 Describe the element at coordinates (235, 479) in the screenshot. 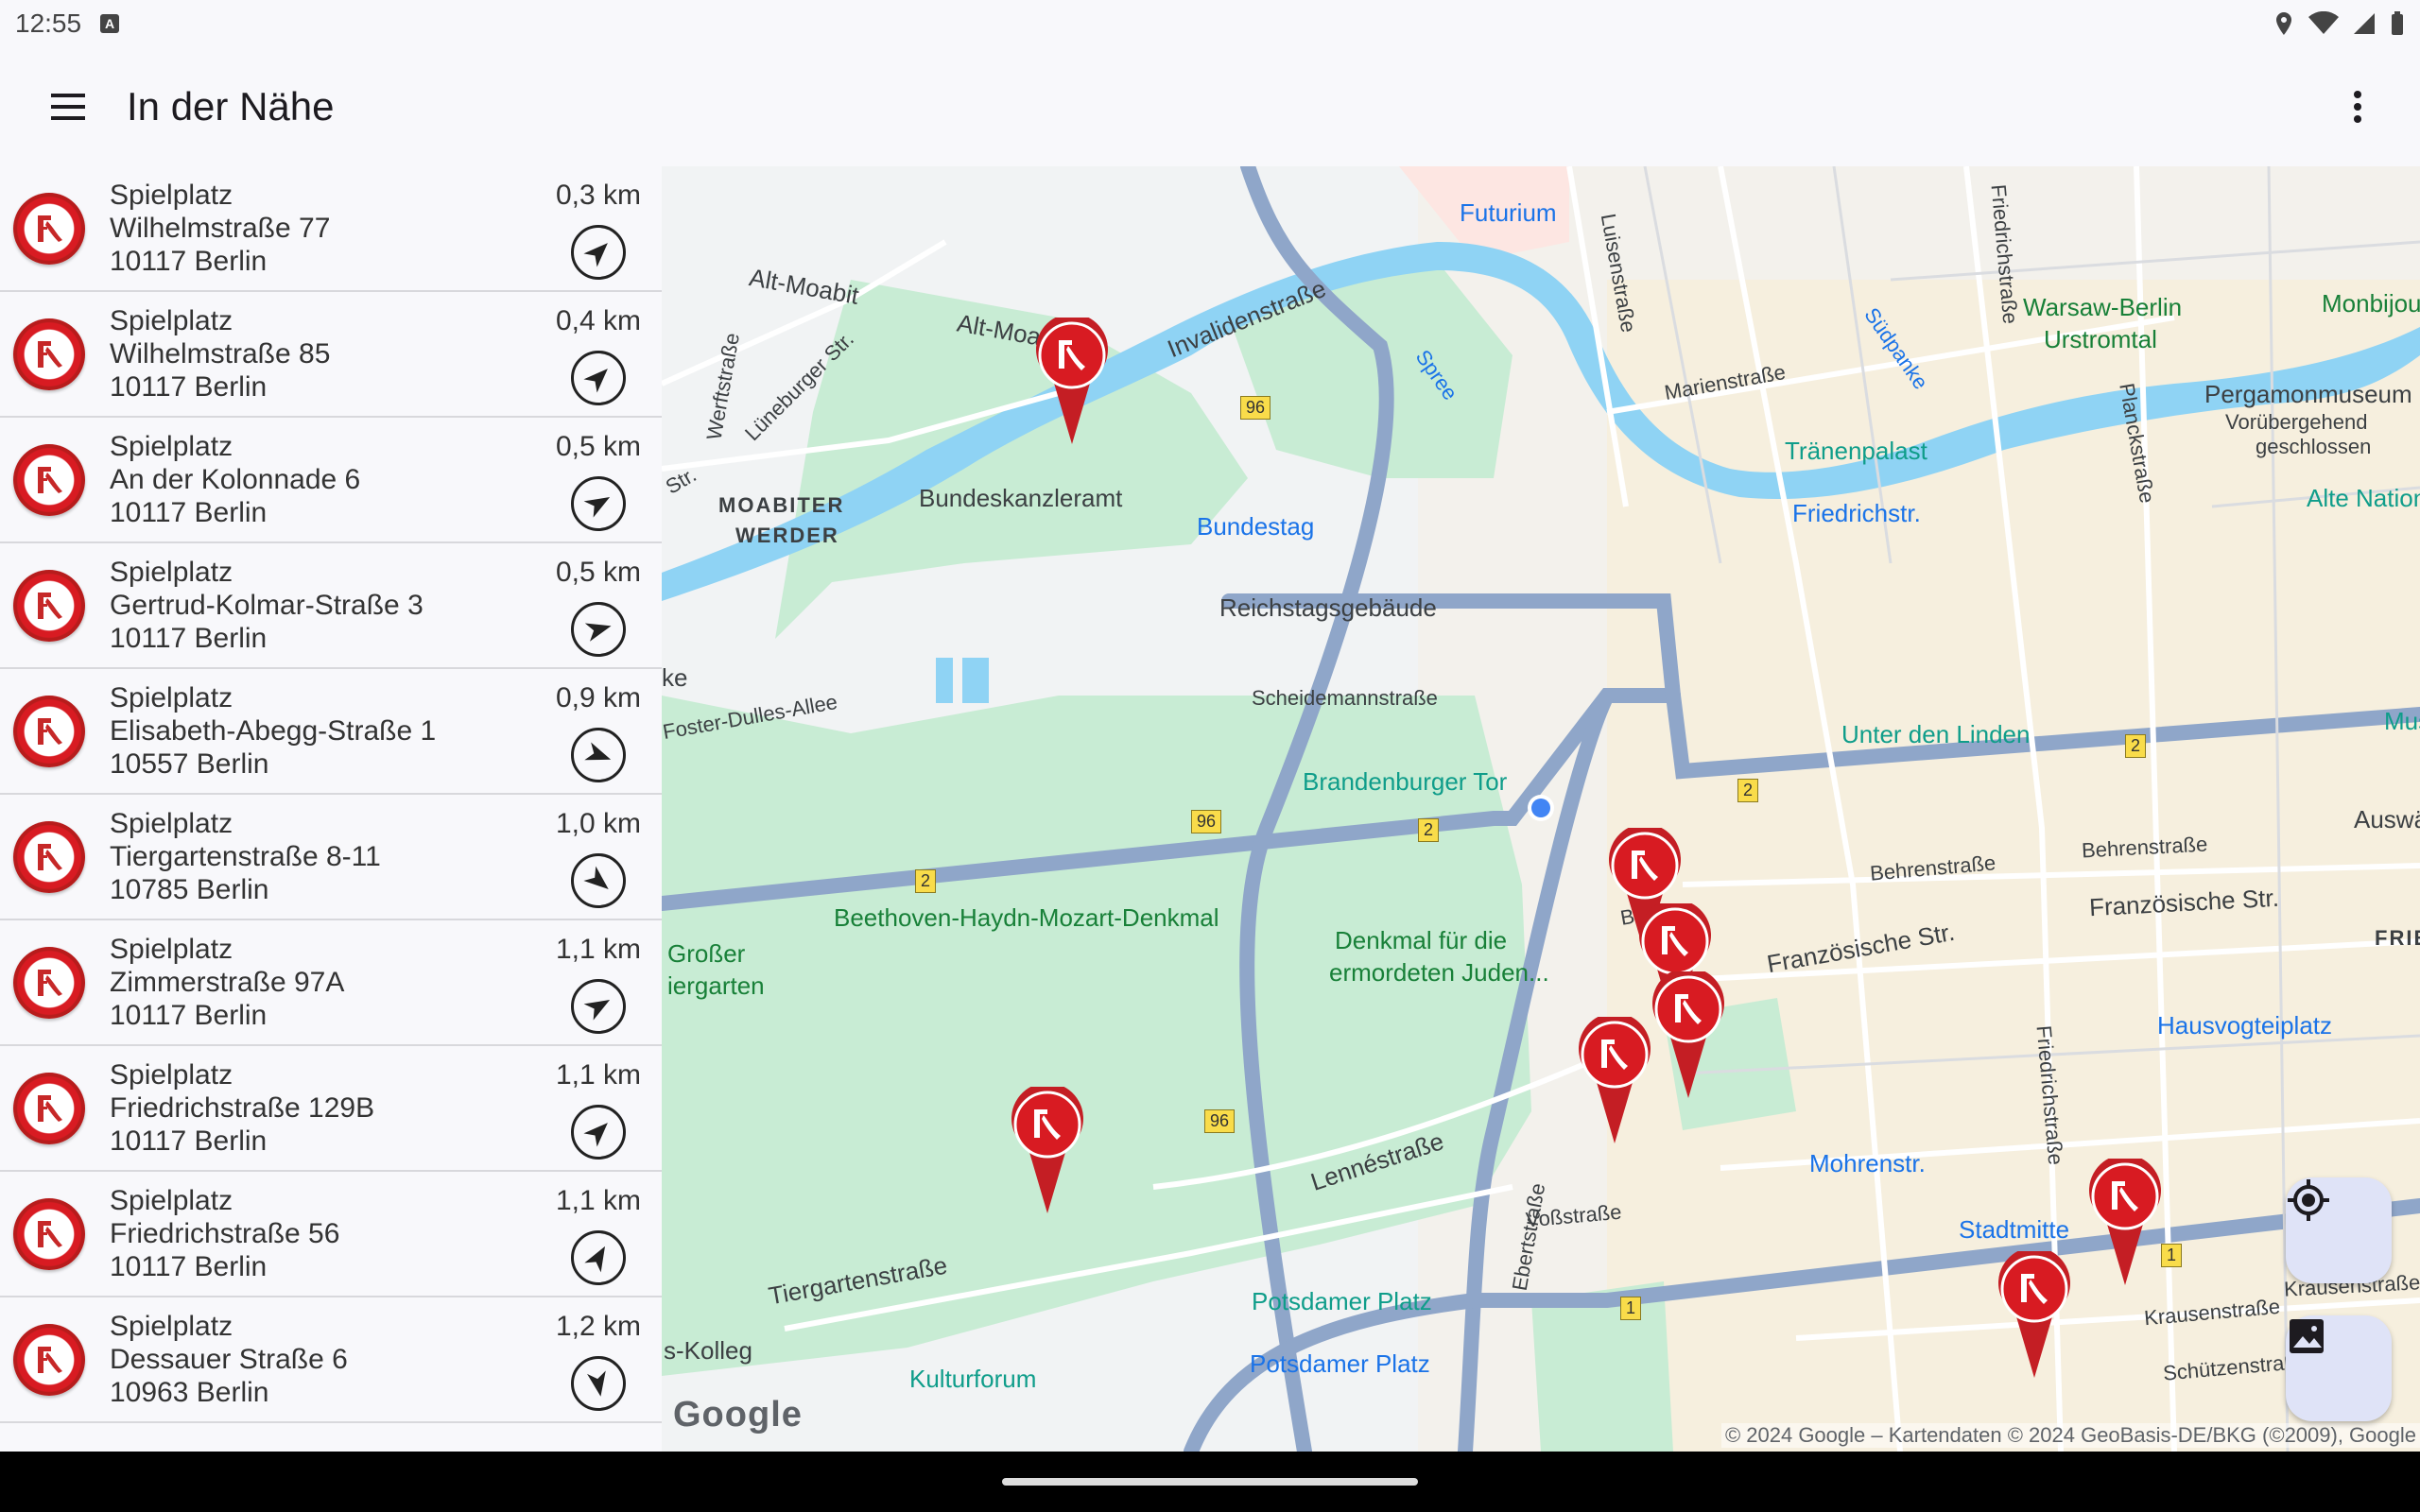

I see `place-street: An der Kolonnade 6` at that location.